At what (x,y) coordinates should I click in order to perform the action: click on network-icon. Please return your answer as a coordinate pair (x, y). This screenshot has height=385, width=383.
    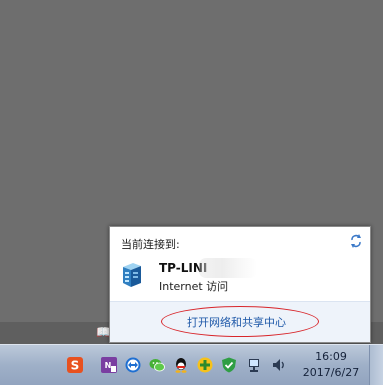
    Looking at the image, I should click on (255, 365).